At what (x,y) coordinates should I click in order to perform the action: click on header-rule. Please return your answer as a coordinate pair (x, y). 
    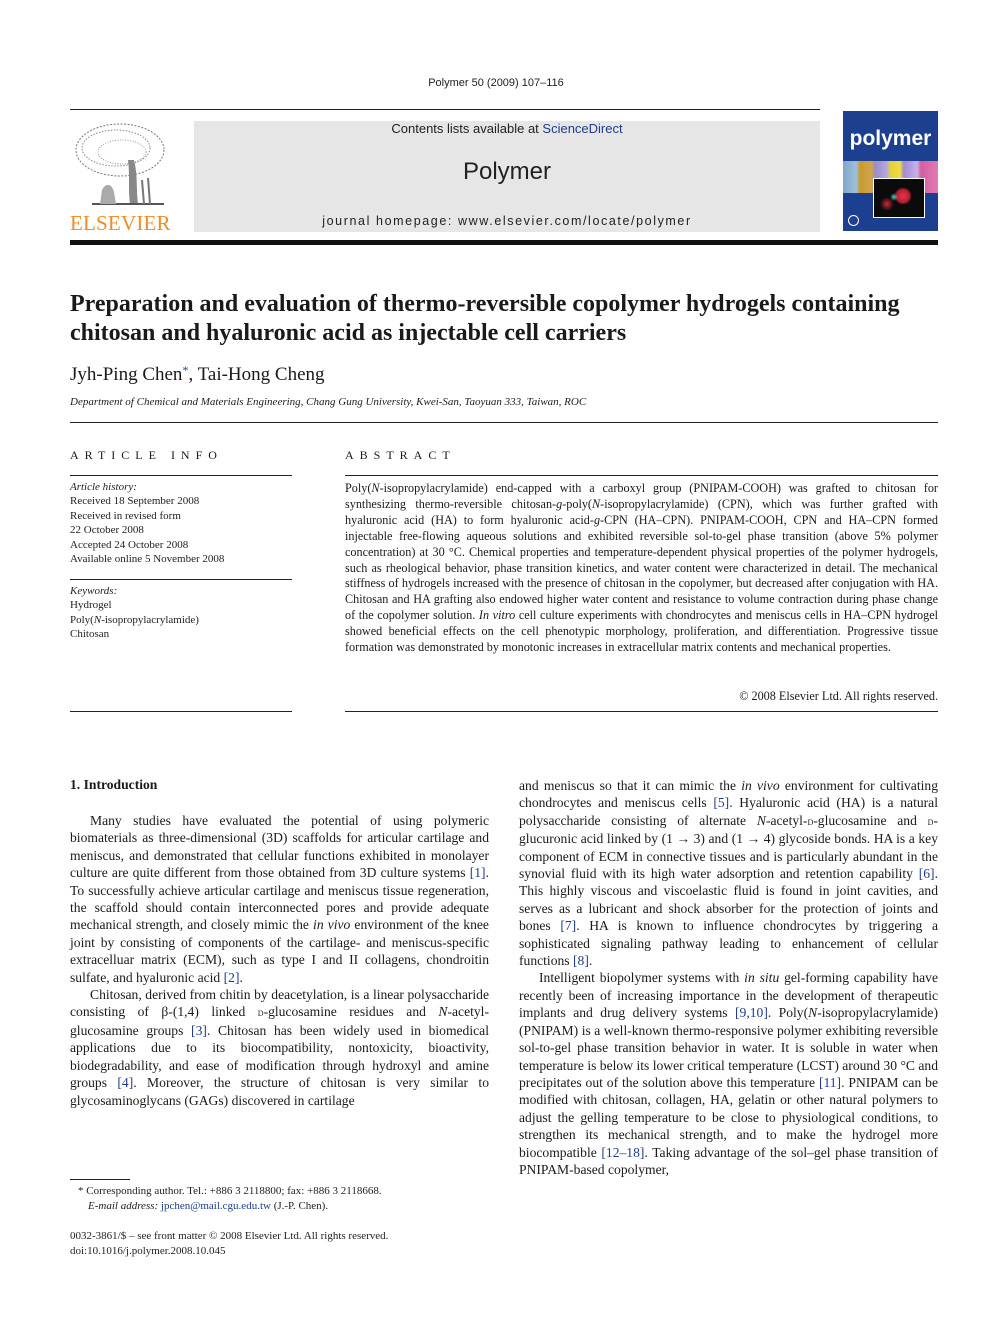
    Looking at the image, I should click on (445, 109).